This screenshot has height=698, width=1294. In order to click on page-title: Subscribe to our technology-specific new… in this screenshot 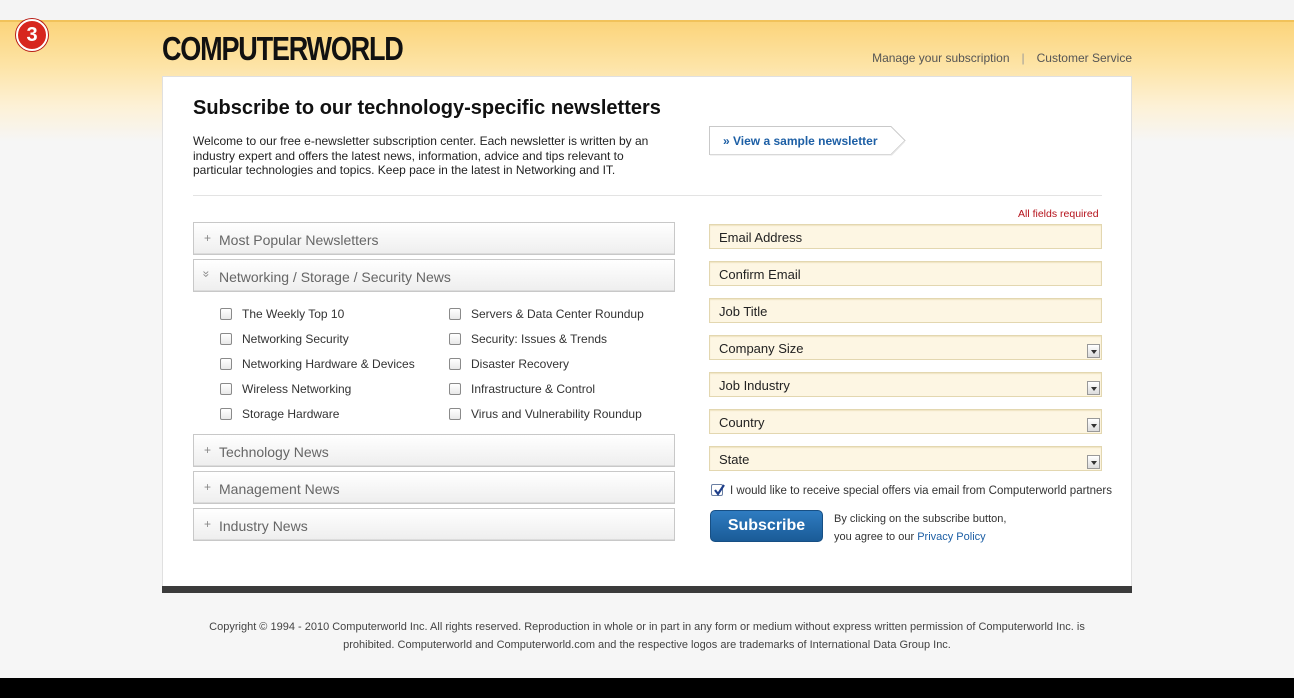, I will do `click(427, 108)`.